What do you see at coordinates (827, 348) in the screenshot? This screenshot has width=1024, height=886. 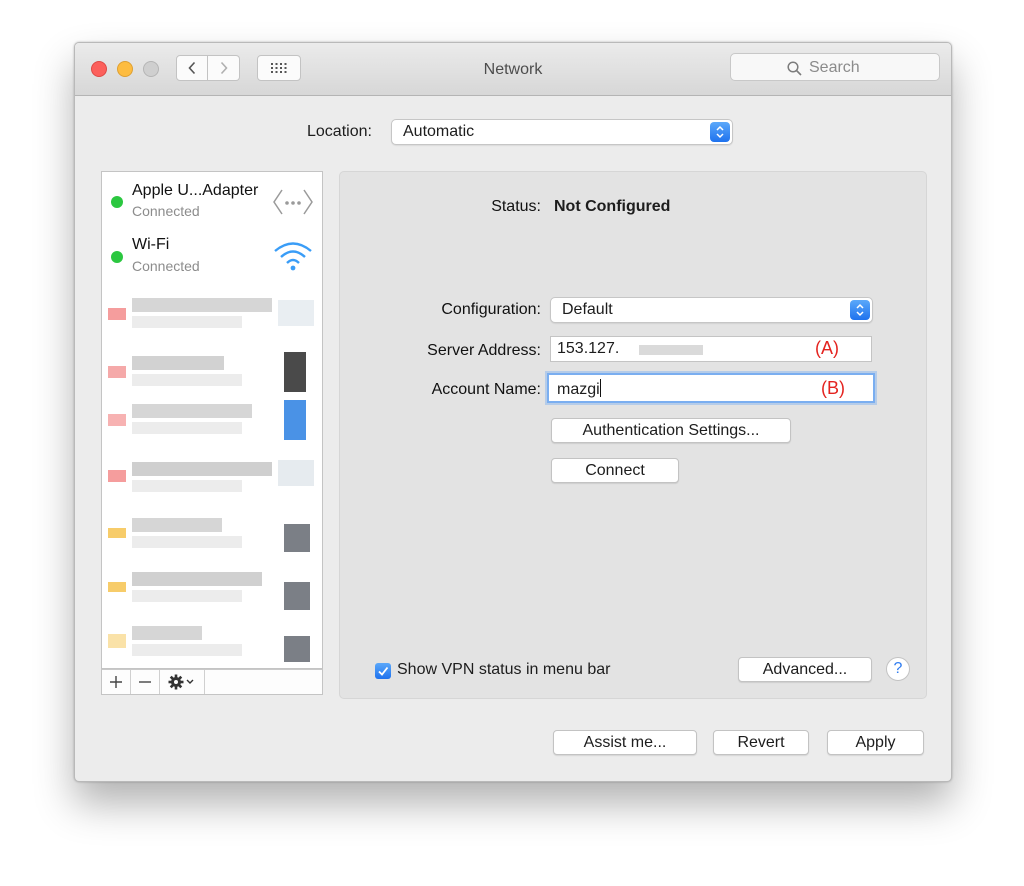 I see `annotation-a: (A)` at bounding box center [827, 348].